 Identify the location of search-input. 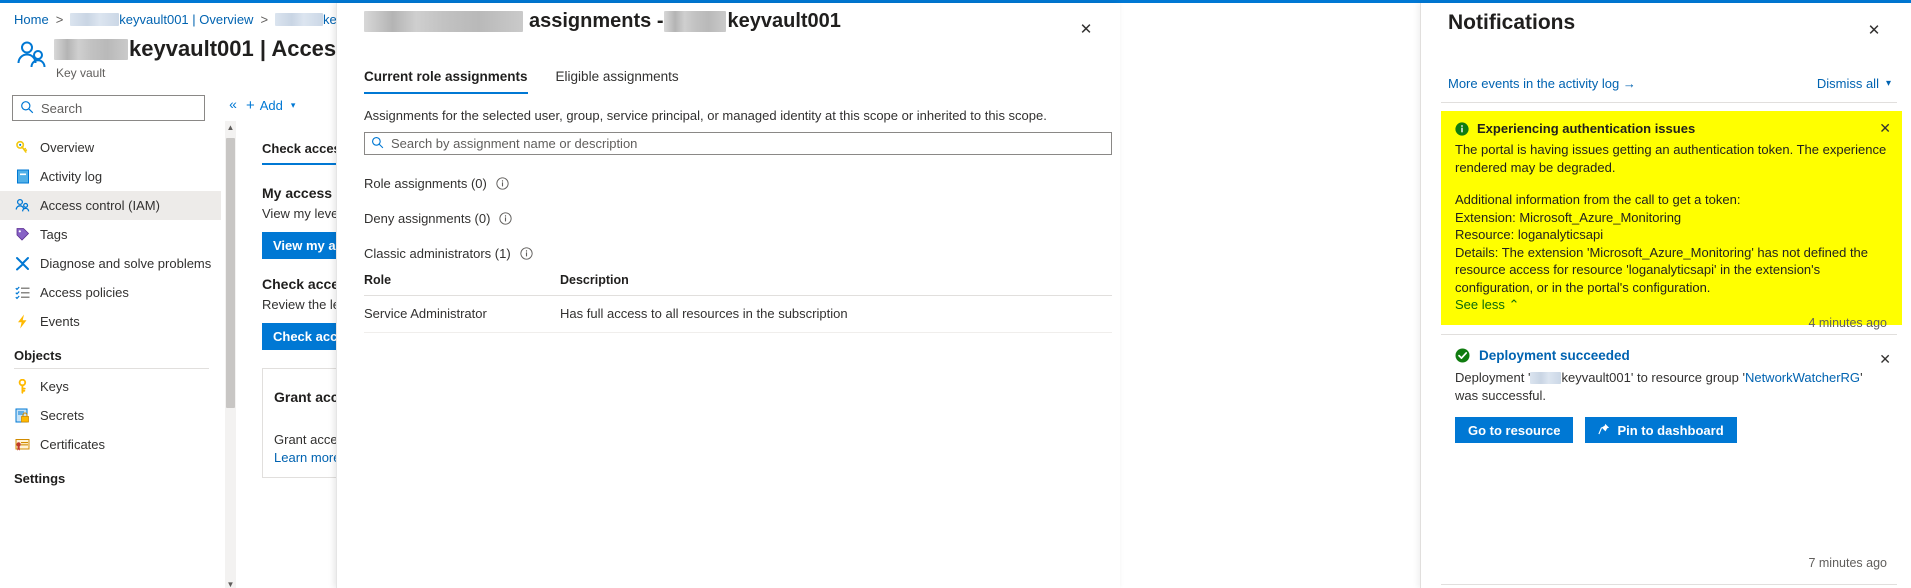
(108, 108).